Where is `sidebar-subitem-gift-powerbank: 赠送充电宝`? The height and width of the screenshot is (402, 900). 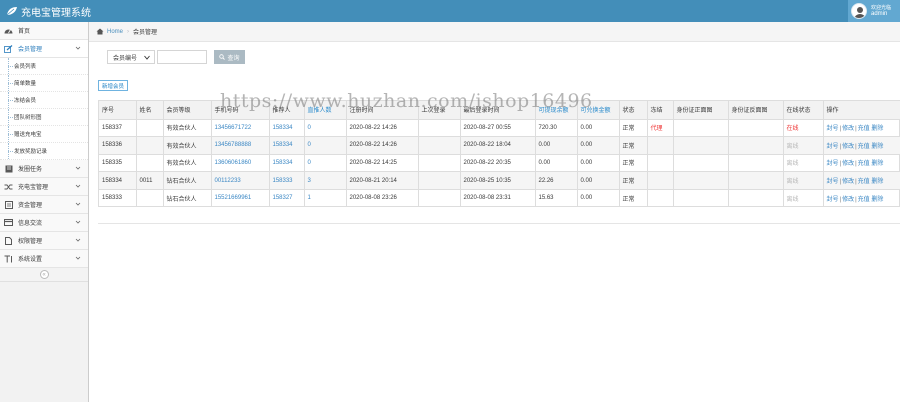 sidebar-subitem-gift-powerbank: 赠送充电宝 is located at coordinates (44, 134).